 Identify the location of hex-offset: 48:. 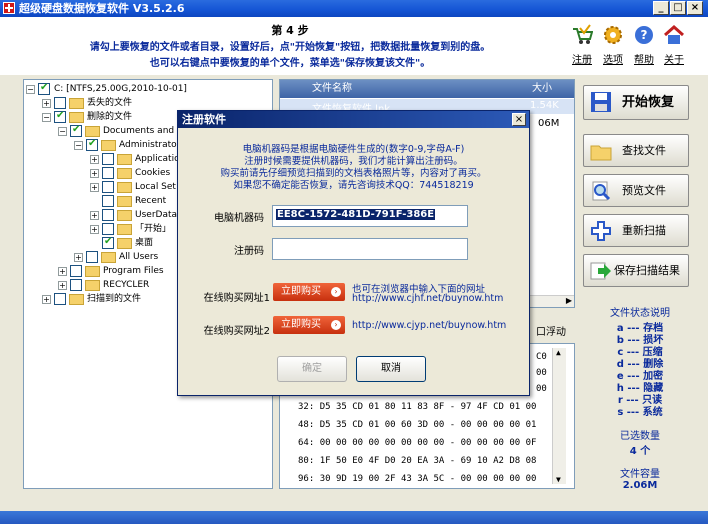
(306, 425).